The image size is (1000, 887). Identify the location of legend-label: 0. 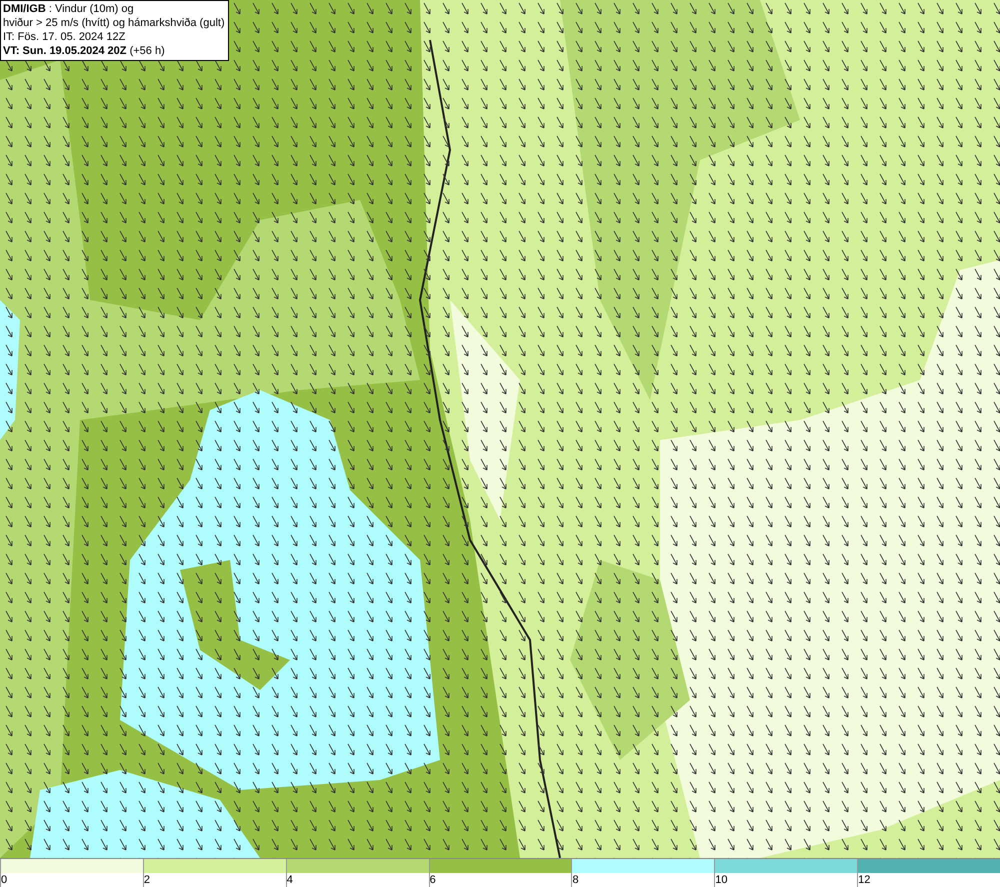
(4, 880).